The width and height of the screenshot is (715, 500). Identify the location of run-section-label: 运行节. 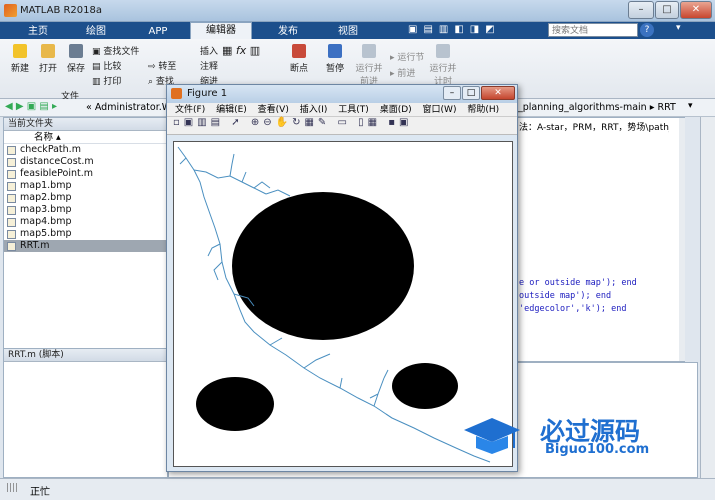
(411, 58).